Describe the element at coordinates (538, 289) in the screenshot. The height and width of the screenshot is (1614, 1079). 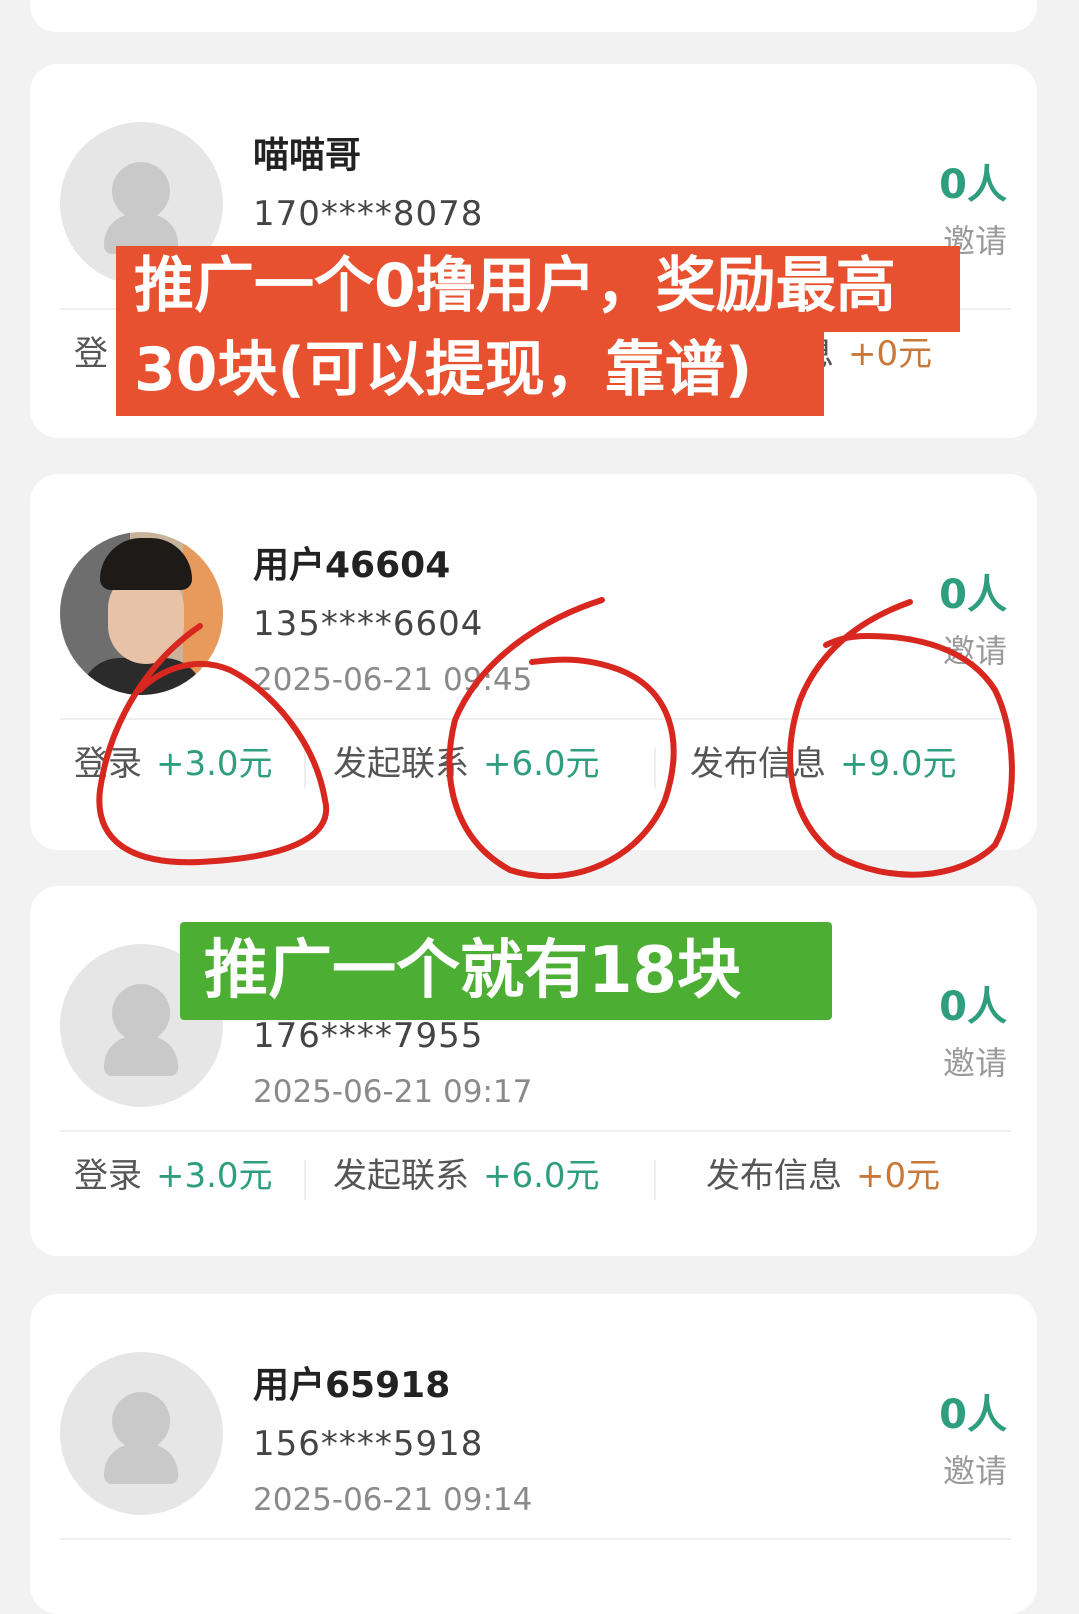
I see `promo-banner-red-line1: 推广一个0撸用户，奖励最高` at that location.